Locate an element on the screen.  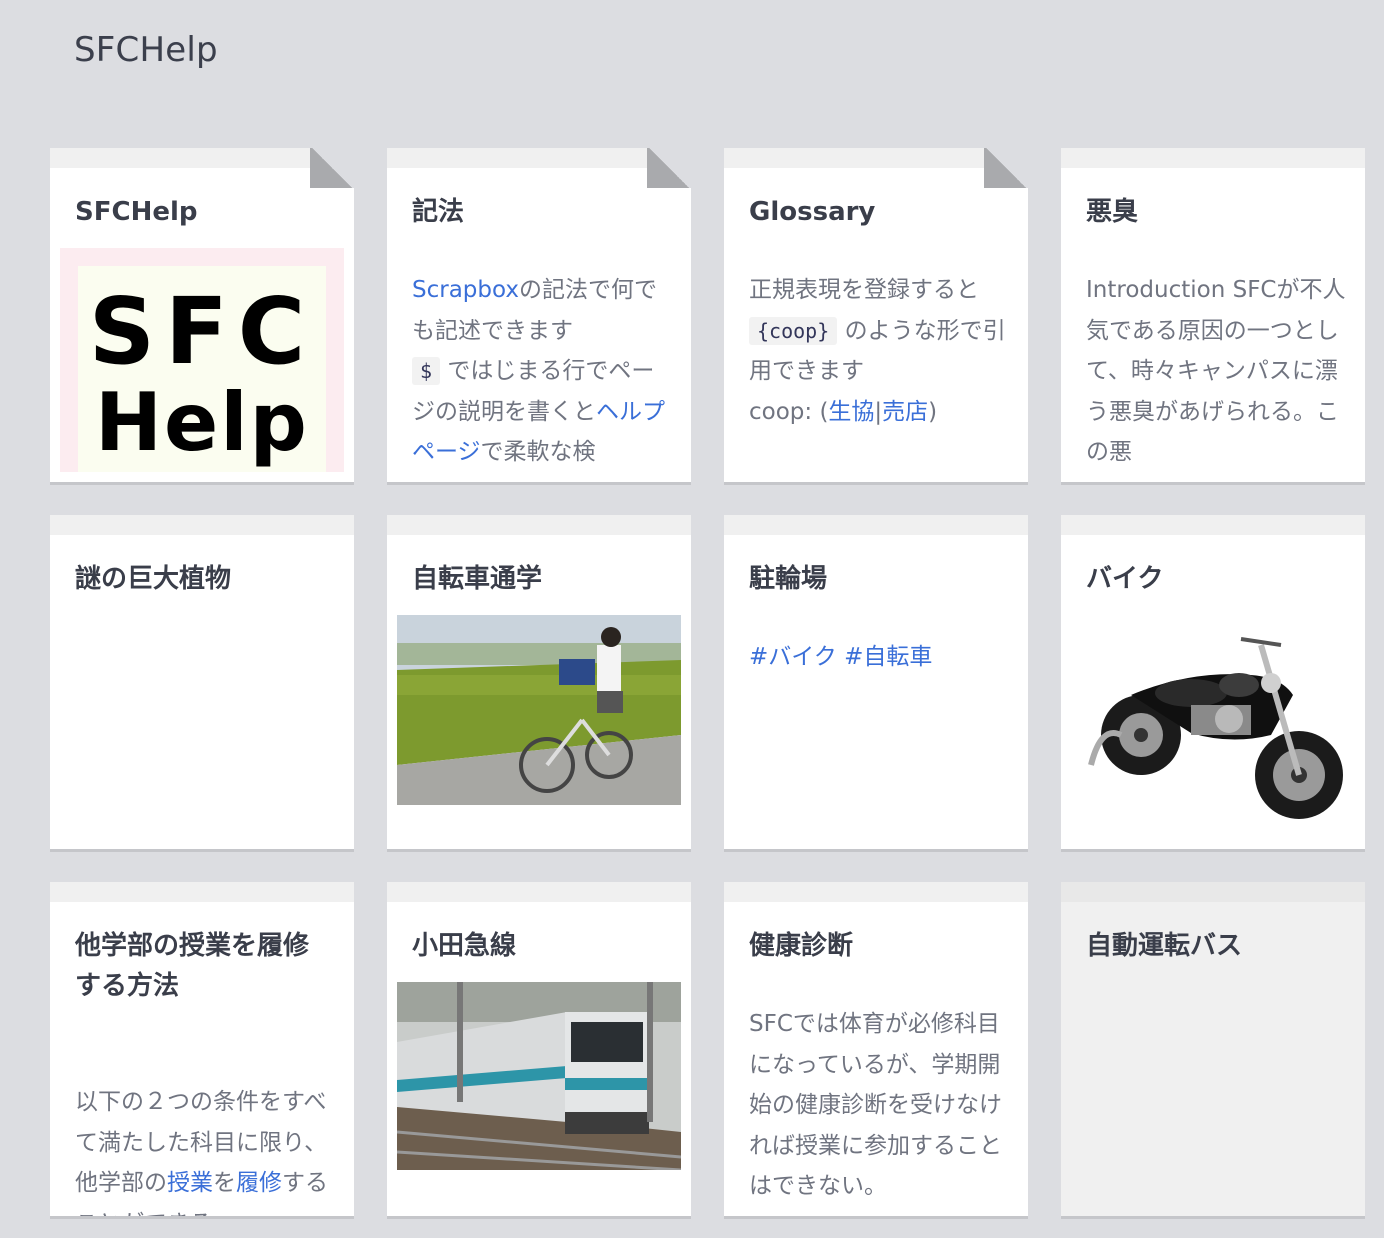
card-description: 以下の２つの条件をすべて満たした科目に限り、他学部の授業を履修することができる。 is located at coordinates (205, 1149).